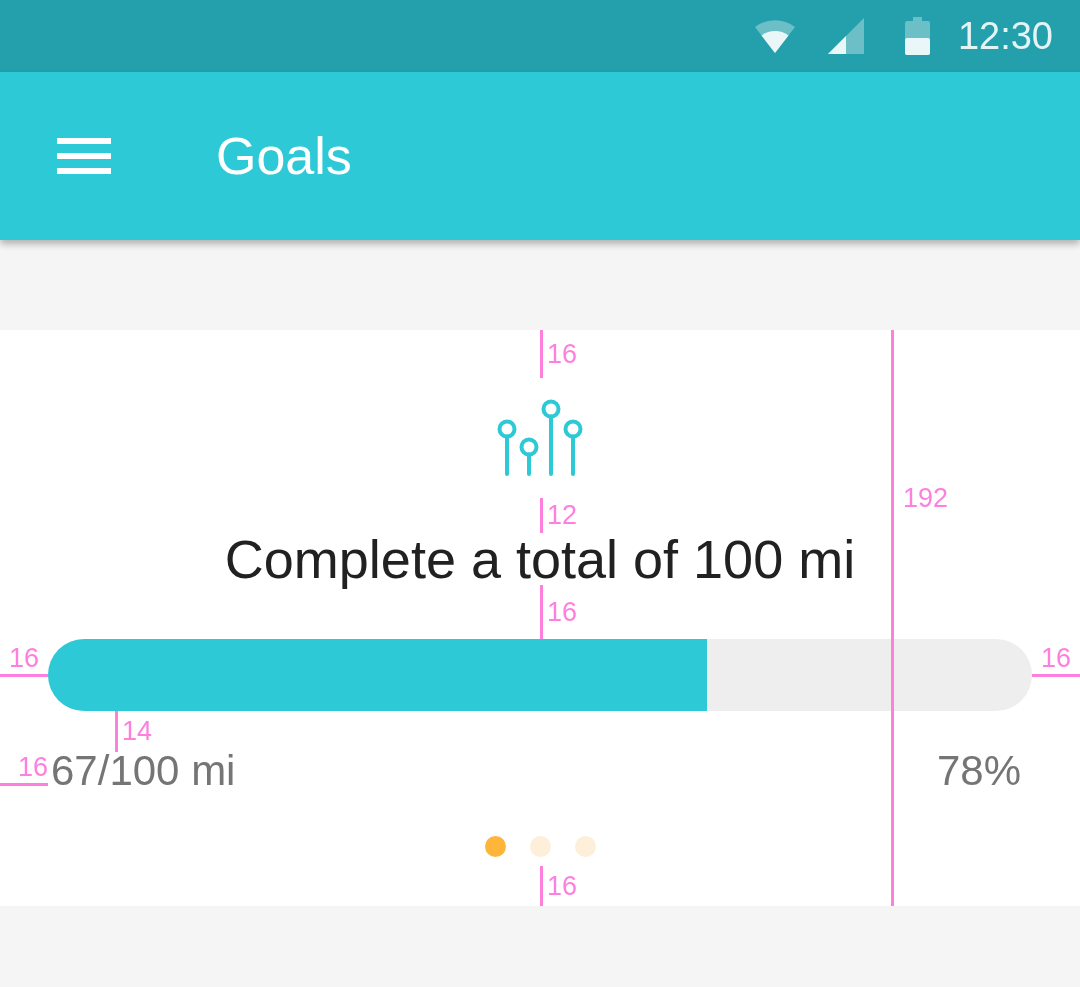 This screenshot has height=987, width=1080. Describe the element at coordinates (284, 156) in the screenshot. I see `app-title: Goals` at that location.